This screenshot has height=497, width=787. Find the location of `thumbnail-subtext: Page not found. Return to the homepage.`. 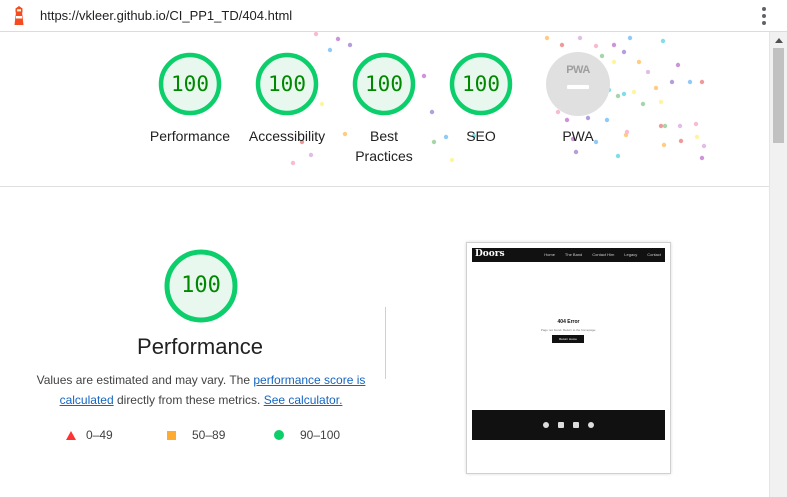

thumbnail-subtext: Page not found. Return to the homepage. is located at coordinates (568, 330).